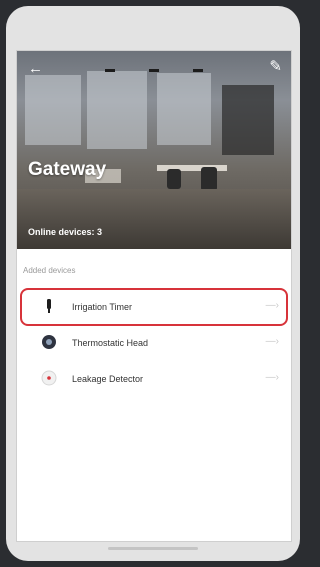 The height and width of the screenshot is (567, 320). I want to click on home-indicator, so click(153, 548).